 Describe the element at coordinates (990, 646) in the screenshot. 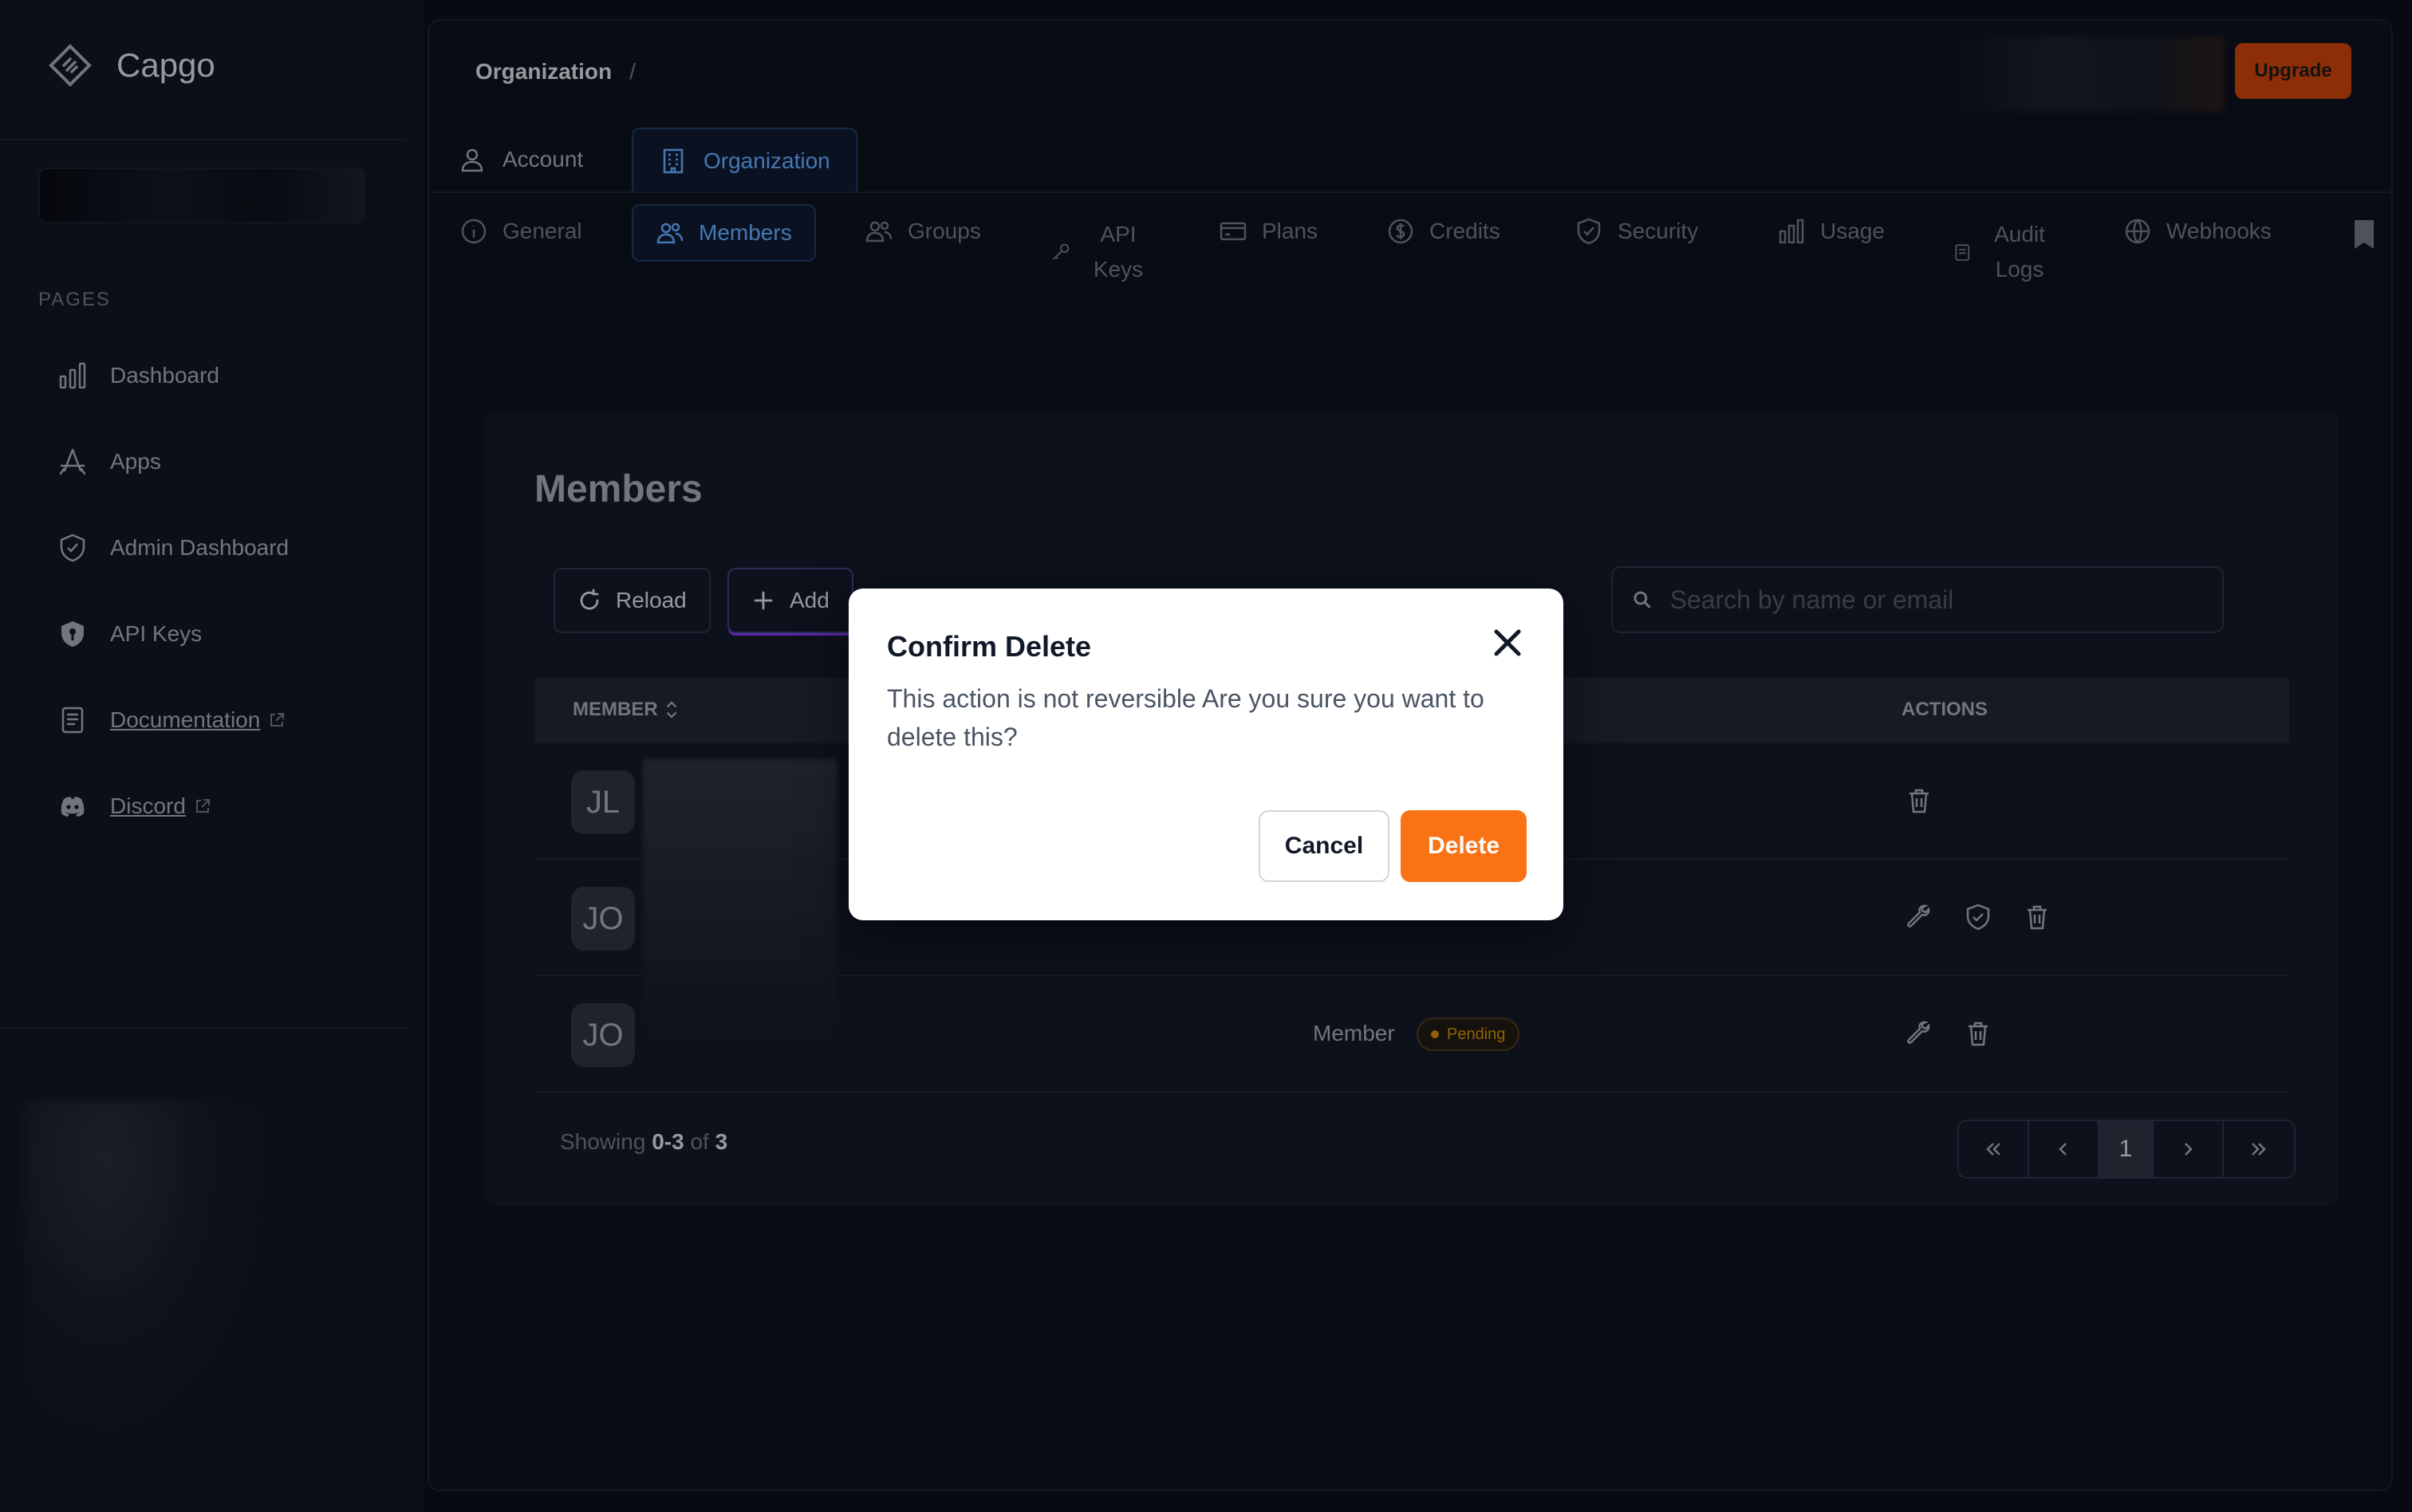

I see `dialog-title: Confirm Delete` at that location.